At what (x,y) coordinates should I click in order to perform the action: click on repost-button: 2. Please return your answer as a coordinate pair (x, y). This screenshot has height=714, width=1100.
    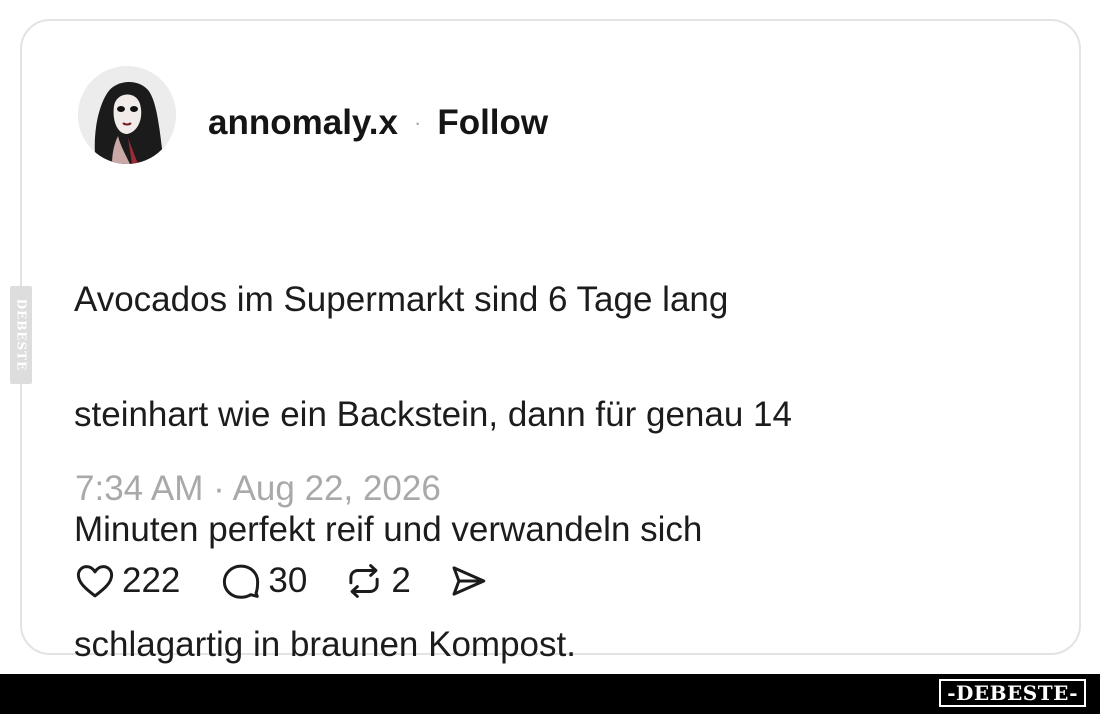
    Looking at the image, I should click on (377, 581).